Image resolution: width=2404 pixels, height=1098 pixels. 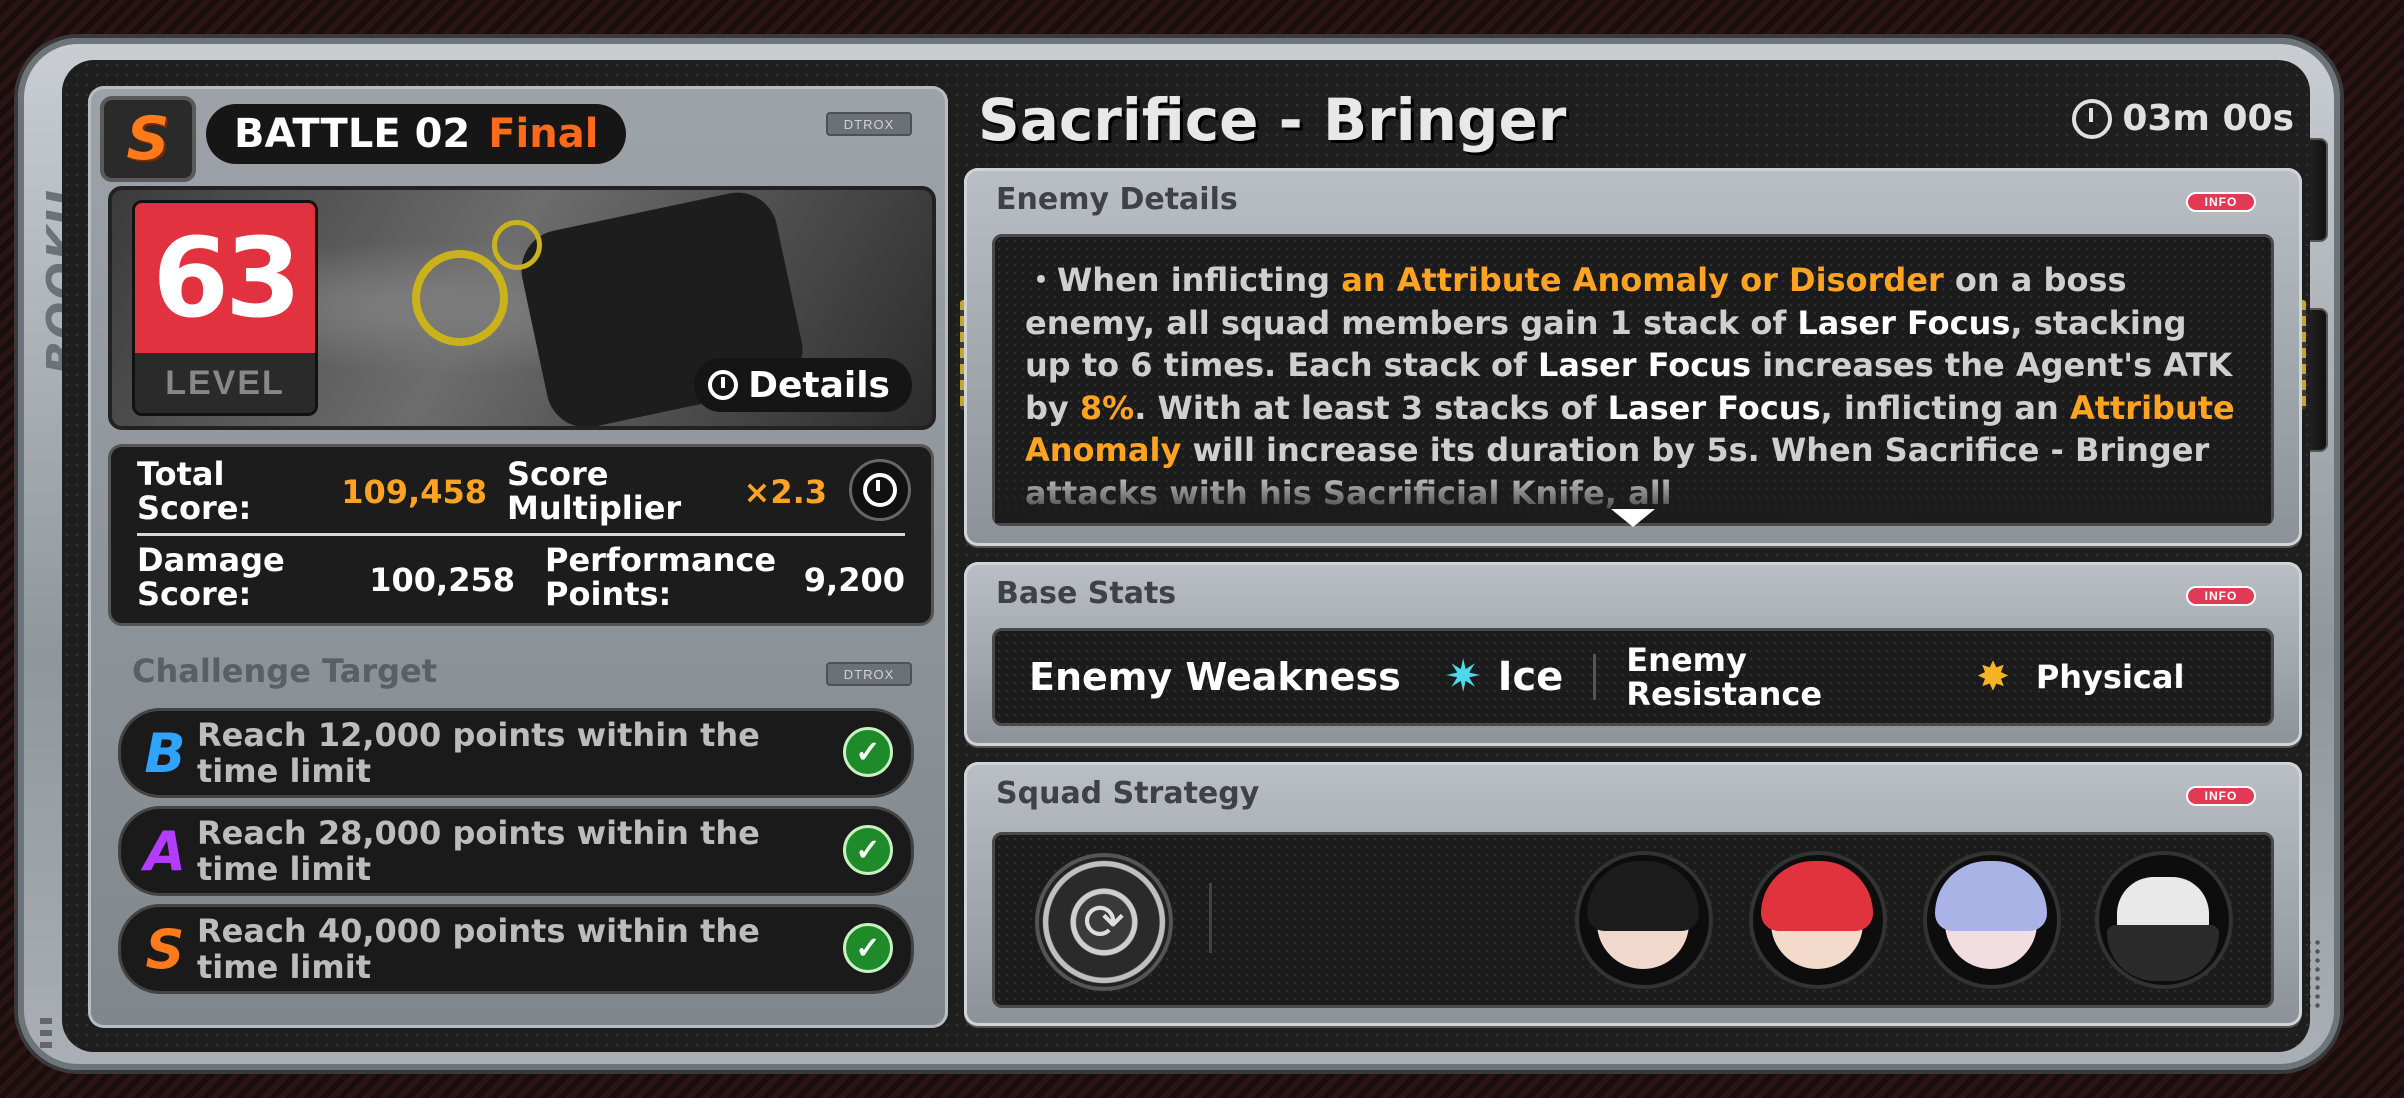 What do you see at coordinates (460, 298) in the screenshot?
I see `boss-ring-ornament` at bounding box center [460, 298].